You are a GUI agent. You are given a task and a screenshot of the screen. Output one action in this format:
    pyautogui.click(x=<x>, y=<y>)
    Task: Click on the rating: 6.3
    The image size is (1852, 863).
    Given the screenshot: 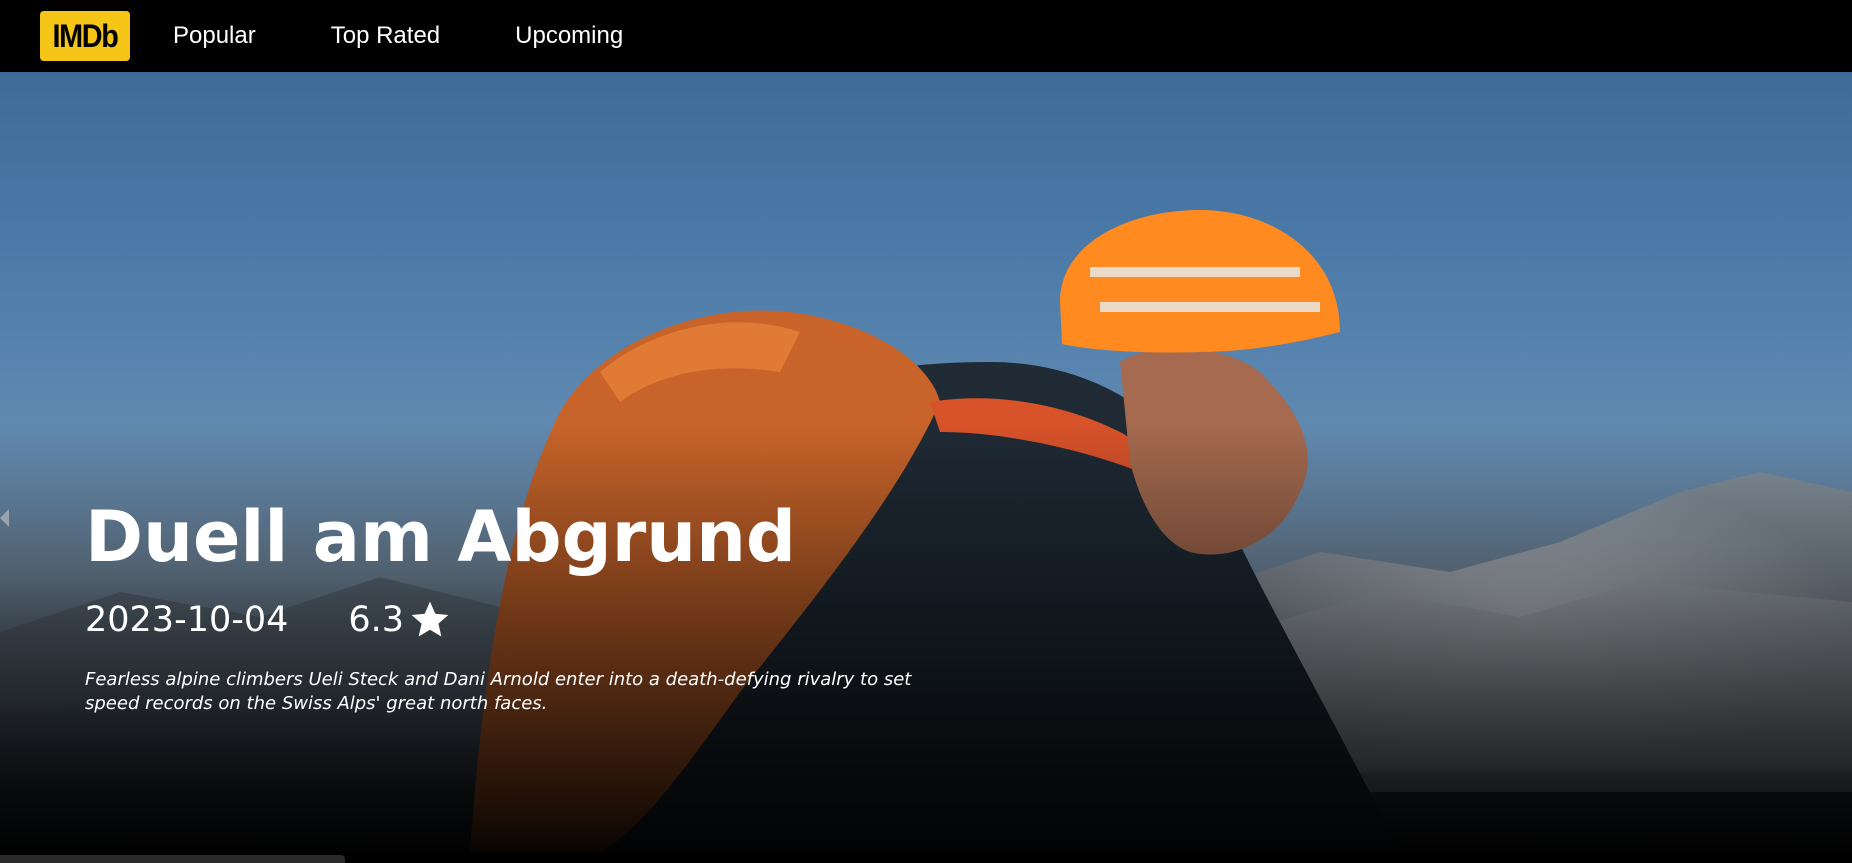 What is the action you would take?
    pyautogui.click(x=400, y=620)
    